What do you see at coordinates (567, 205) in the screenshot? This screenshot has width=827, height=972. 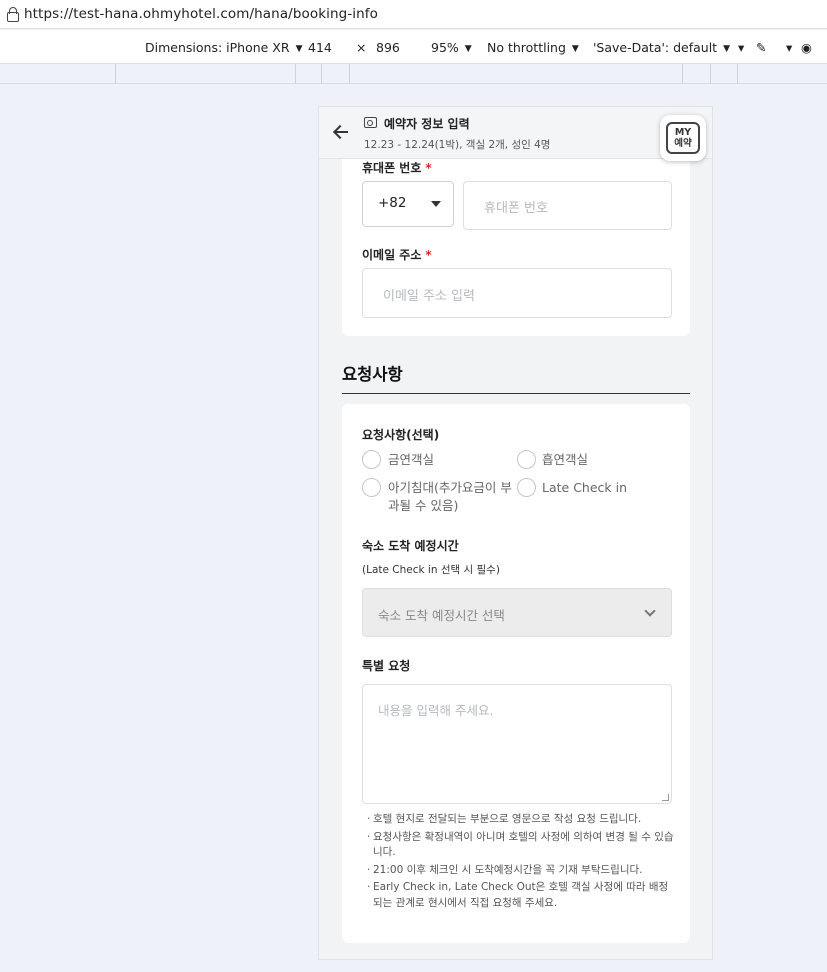 I see `phone-input: 휴대폰 번호` at bounding box center [567, 205].